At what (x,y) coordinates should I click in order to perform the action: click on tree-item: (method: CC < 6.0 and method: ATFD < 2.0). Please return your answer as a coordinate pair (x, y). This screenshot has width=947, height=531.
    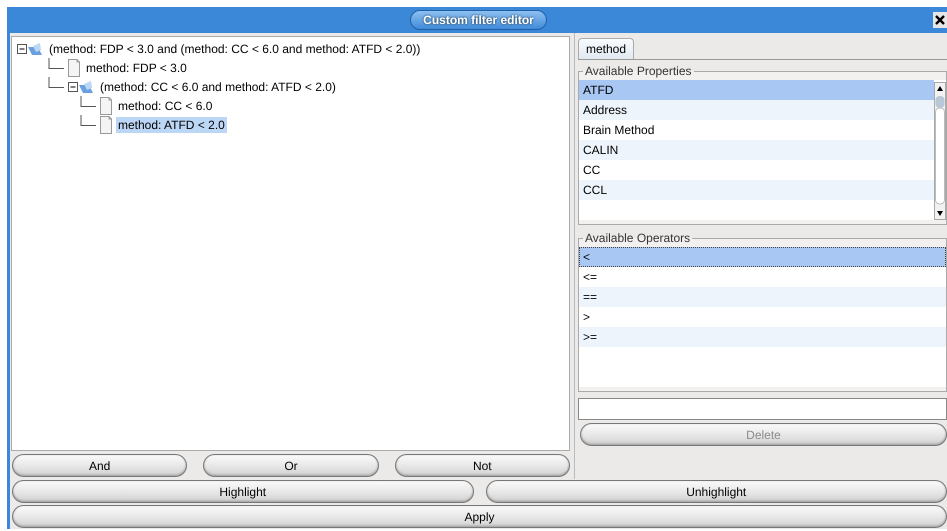
    Looking at the image, I should click on (218, 86).